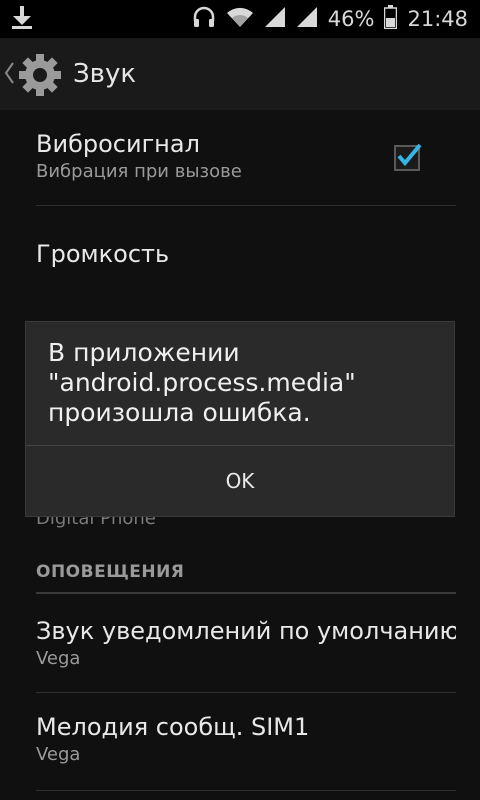 This screenshot has width=480, height=800. Describe the element at coordinates (139, 171) in the screenshot. I see `list-item-subtitle: Вибрация при вызове` at that location.